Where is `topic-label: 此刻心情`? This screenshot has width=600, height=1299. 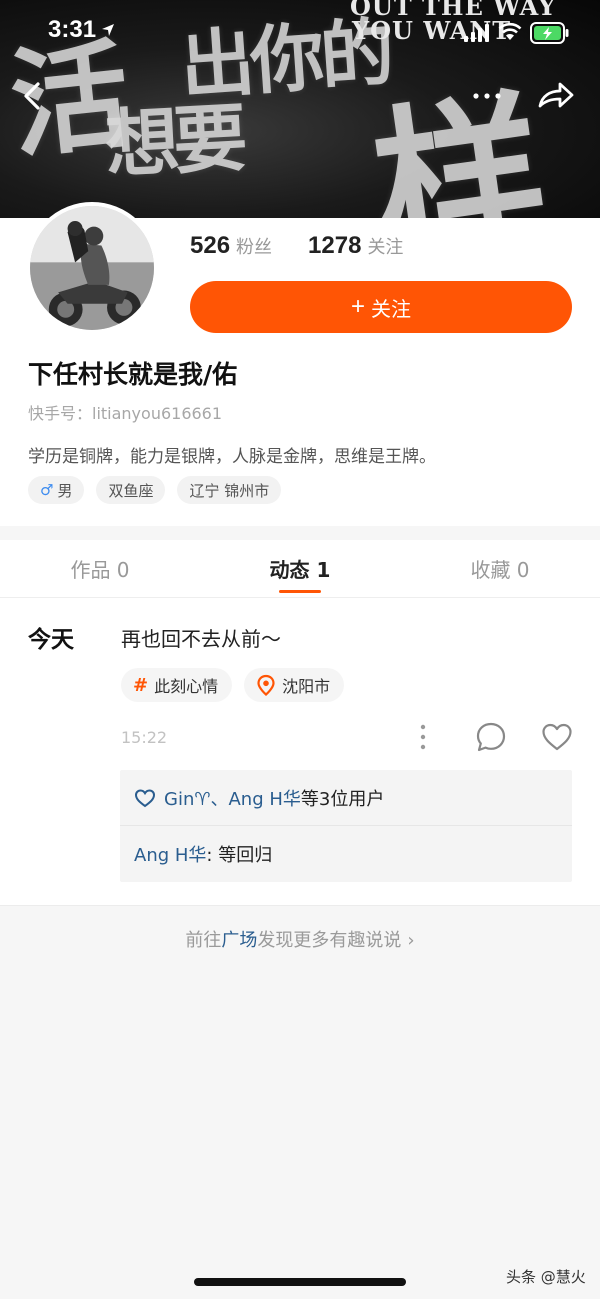 topic-label: 此刻心情 is located at coordinates (186, 686).